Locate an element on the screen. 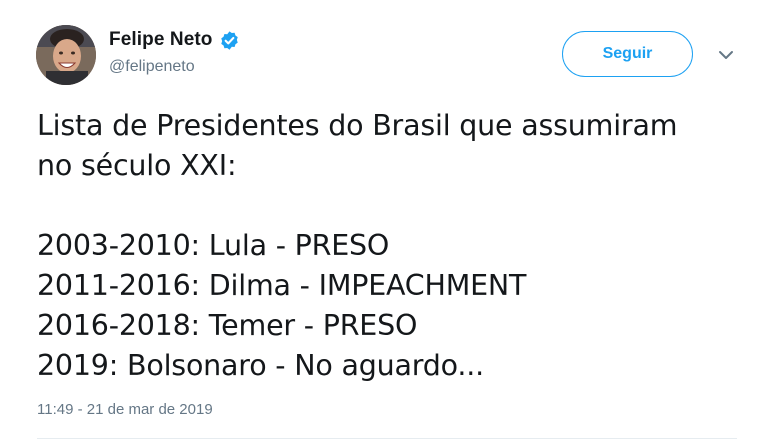  tweet-line: 2011-2016: Dilma - IMPEACHMENT is located at coordinates (282, 285).